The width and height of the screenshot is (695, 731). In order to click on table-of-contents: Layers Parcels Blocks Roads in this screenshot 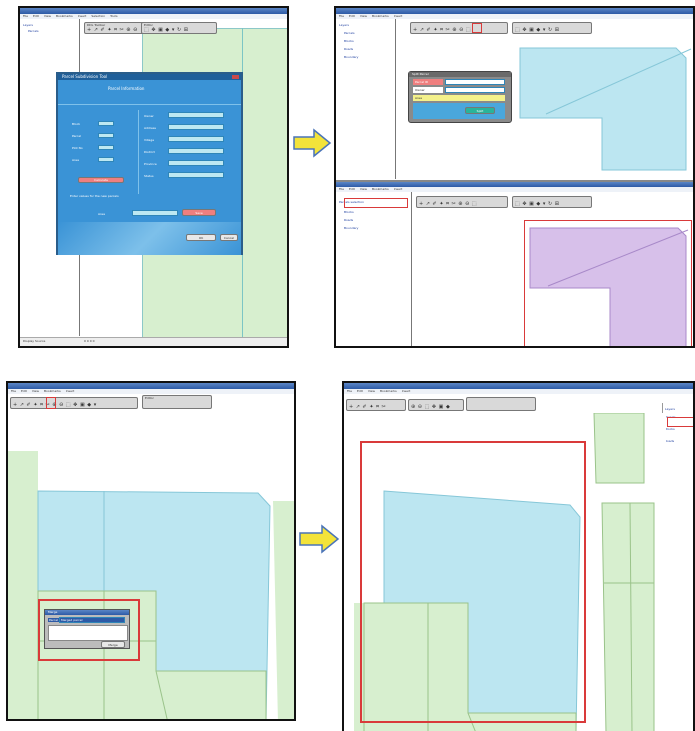, I will do `click(677, 567)`.